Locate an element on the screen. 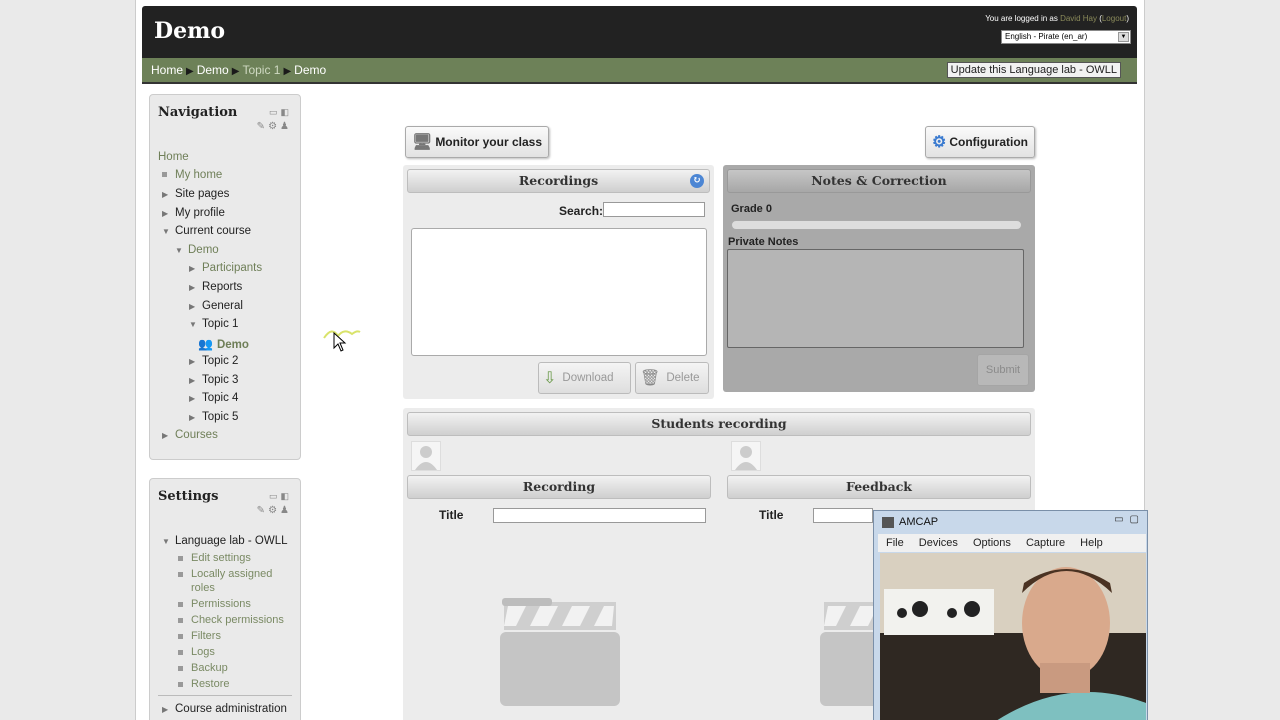  users-icon: 👥 is located at coordinates (205, 344).